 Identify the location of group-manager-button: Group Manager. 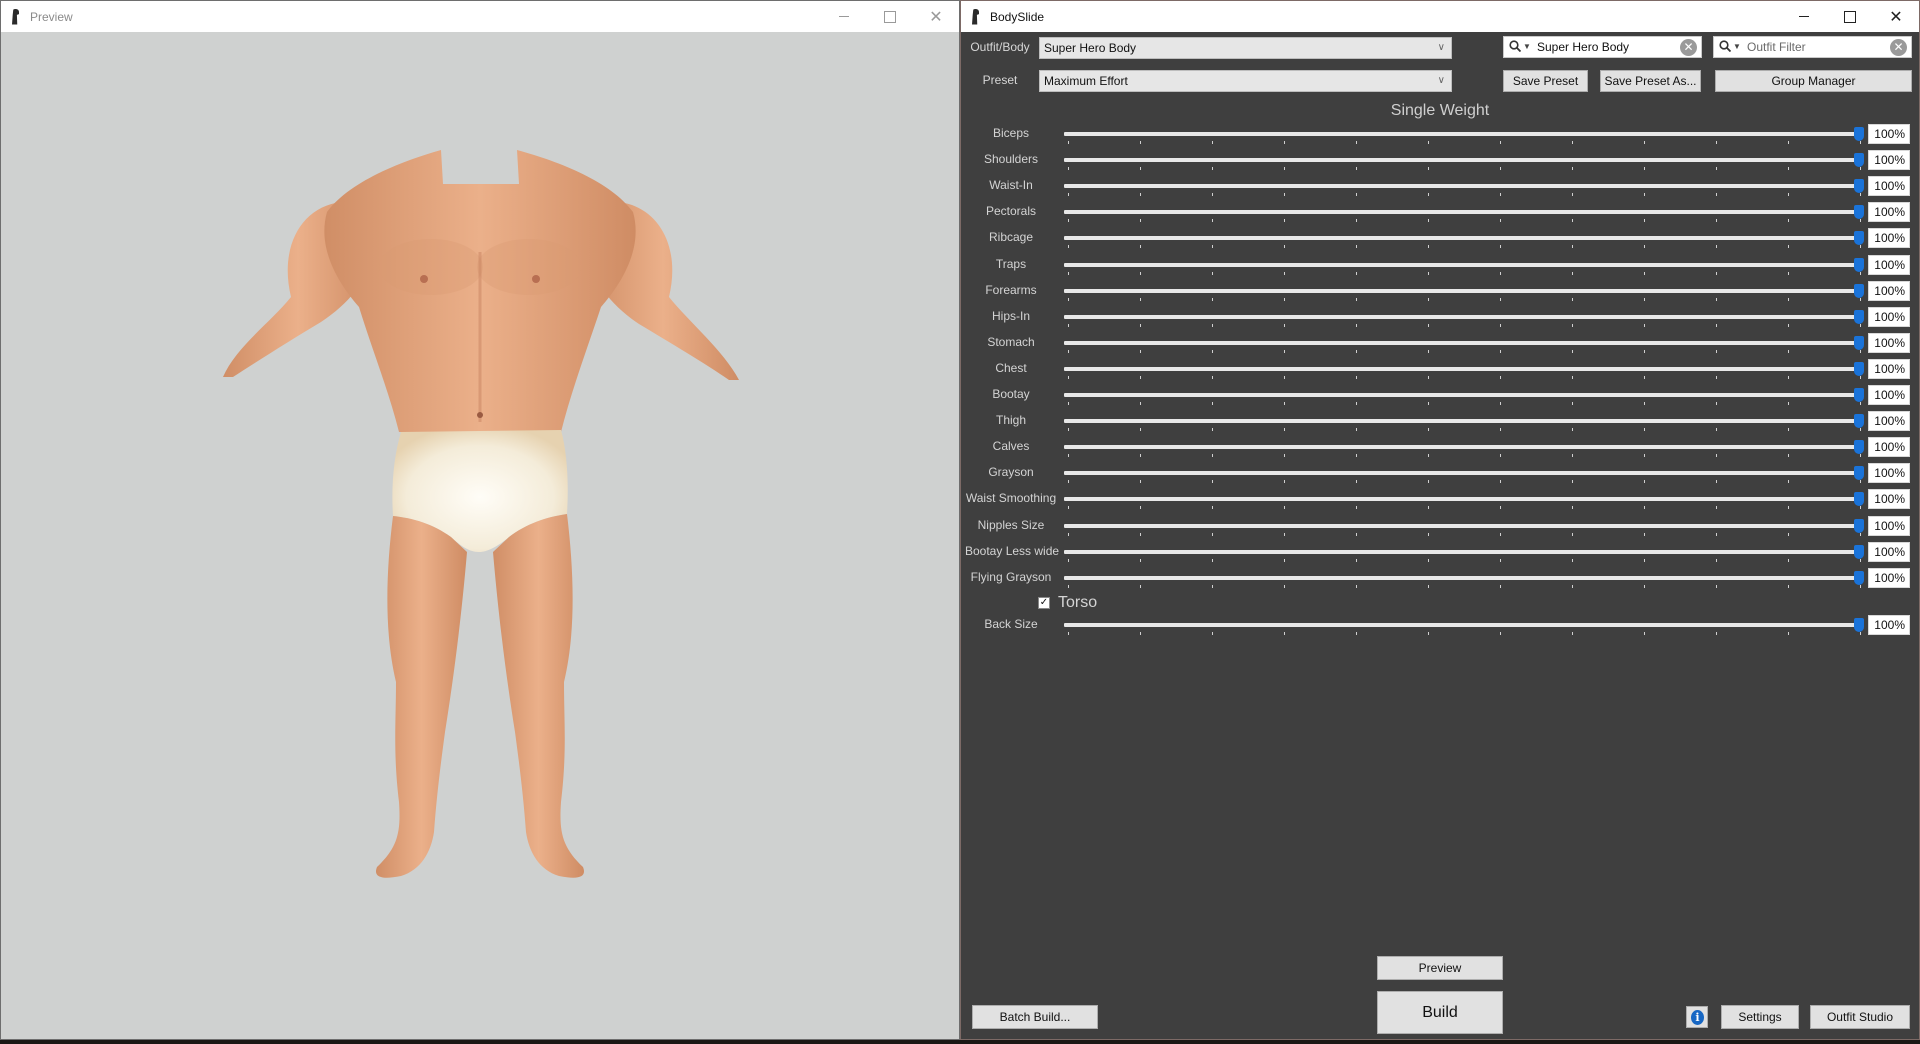
(1813, 81).